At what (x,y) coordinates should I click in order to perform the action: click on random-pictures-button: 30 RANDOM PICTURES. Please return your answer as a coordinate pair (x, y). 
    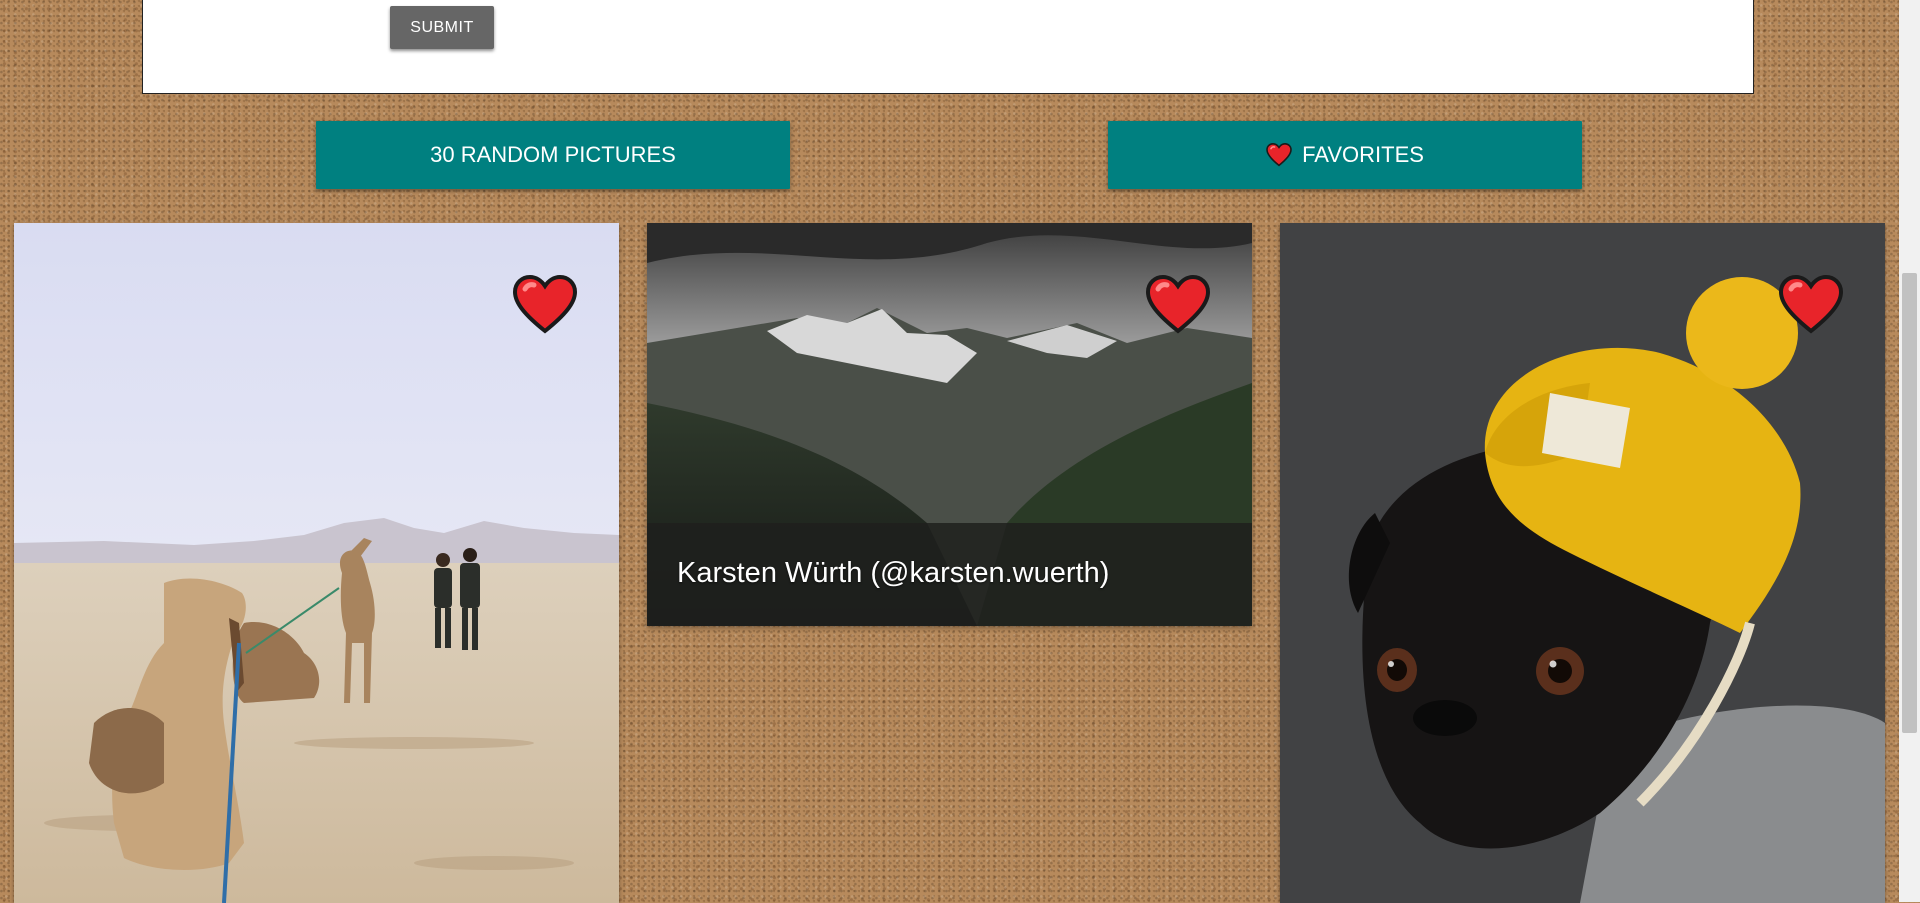
    Looking at the image, I should click on (553, 155).